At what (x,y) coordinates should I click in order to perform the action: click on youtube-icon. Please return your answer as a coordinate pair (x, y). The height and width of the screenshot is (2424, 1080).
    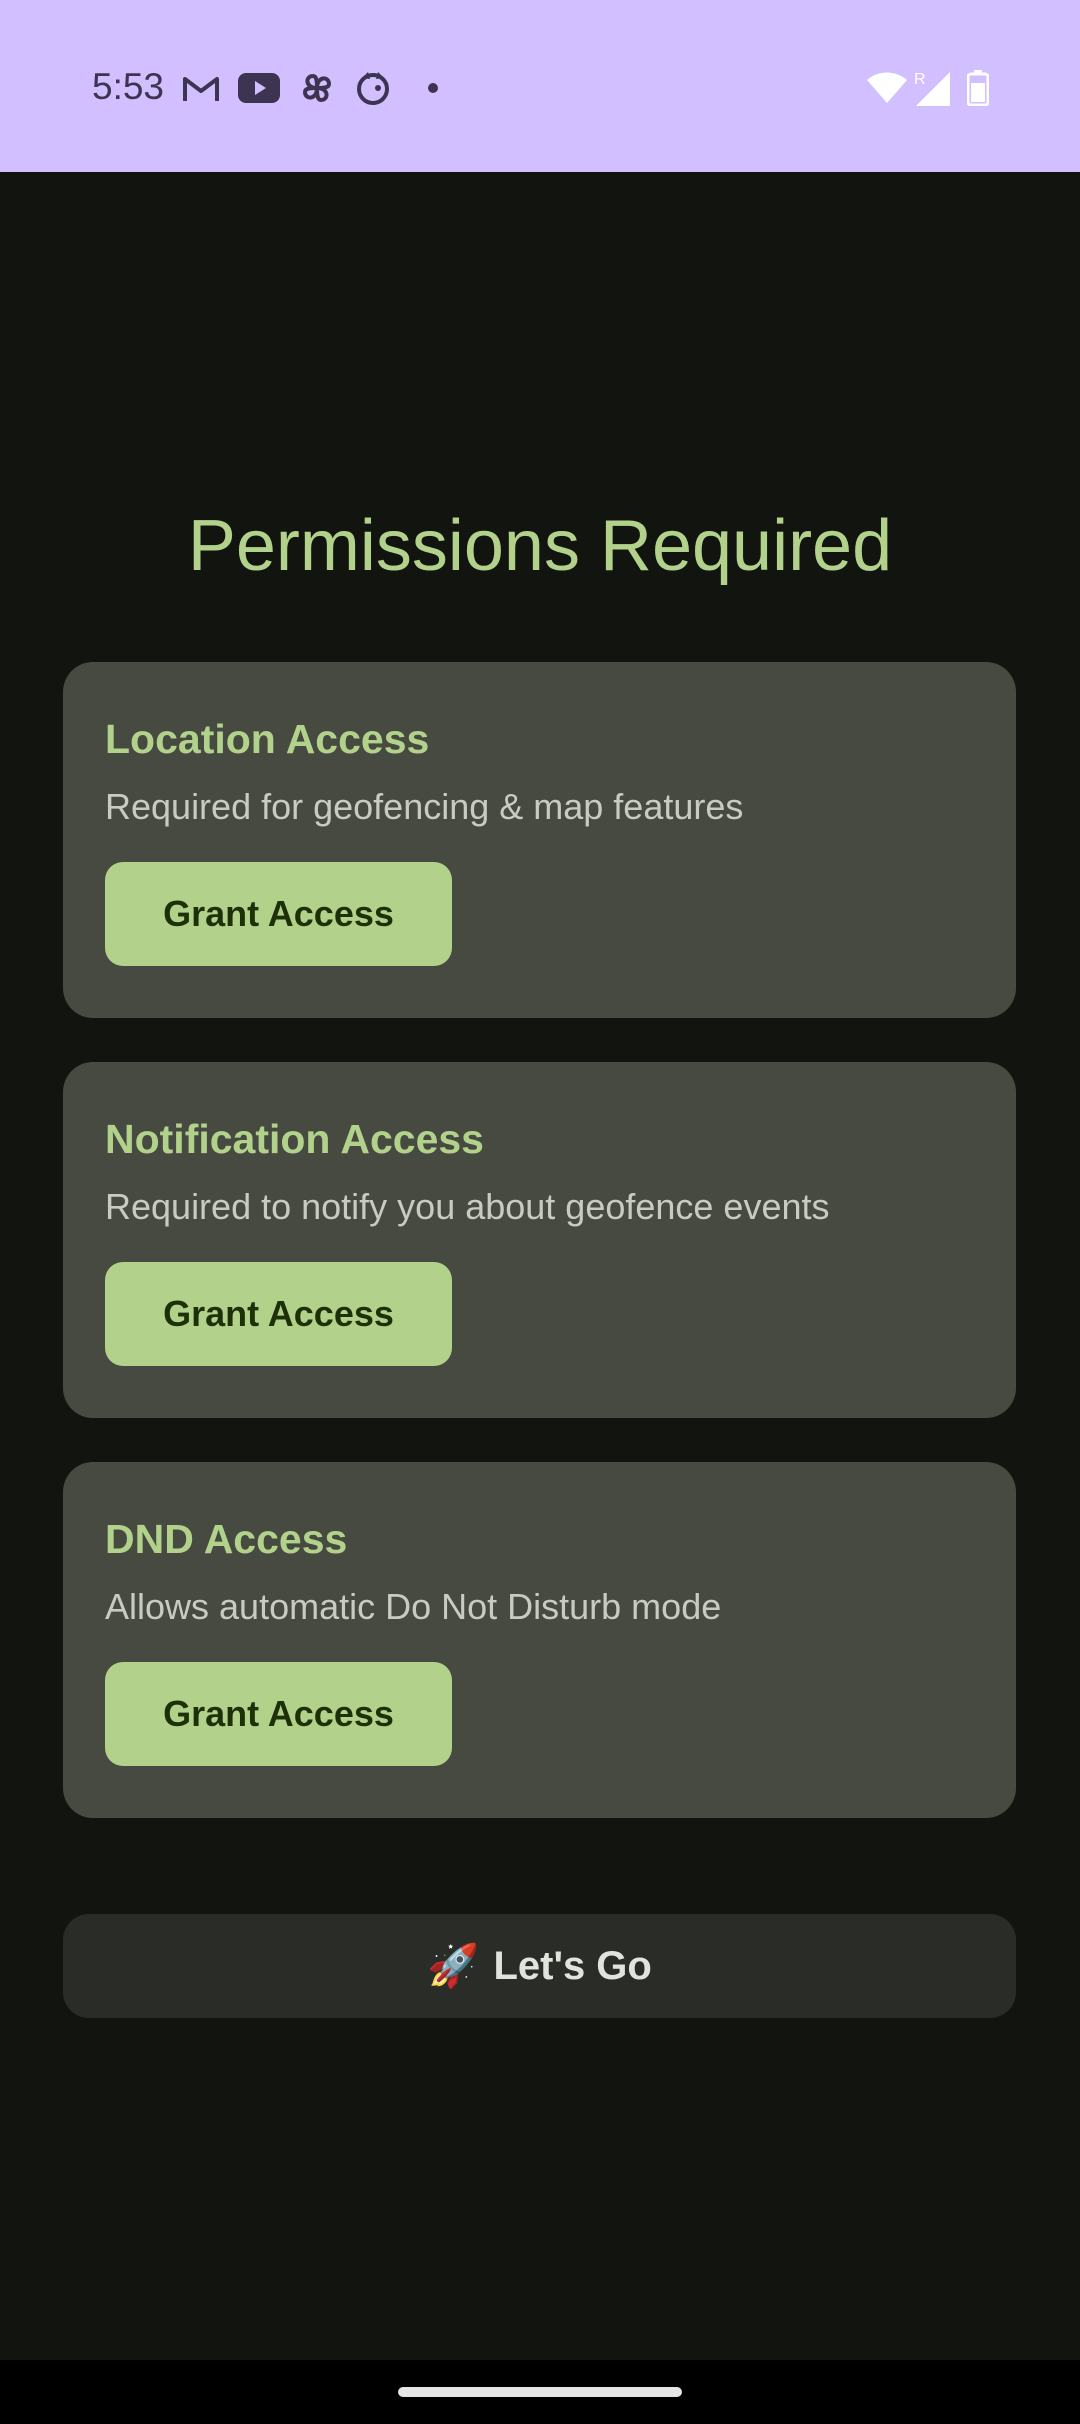
    Looking at the image, I should click on (259, 88).